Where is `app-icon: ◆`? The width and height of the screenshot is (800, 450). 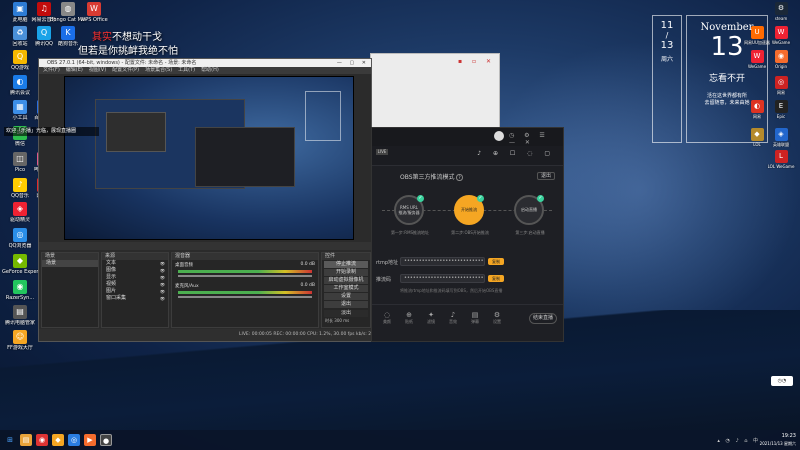 app-icon: ◆ is located at coordinates (20, 261).